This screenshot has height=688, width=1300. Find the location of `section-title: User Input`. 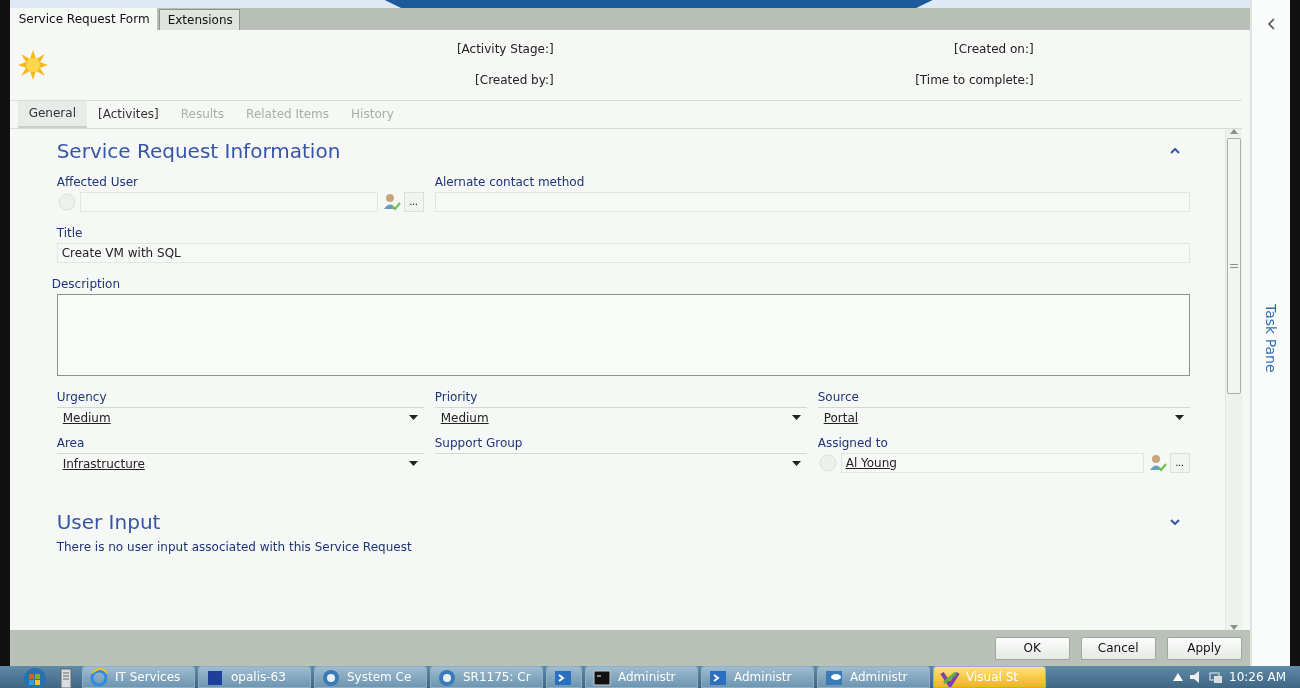

section-title: User Input is located at coordinates (108, 521).